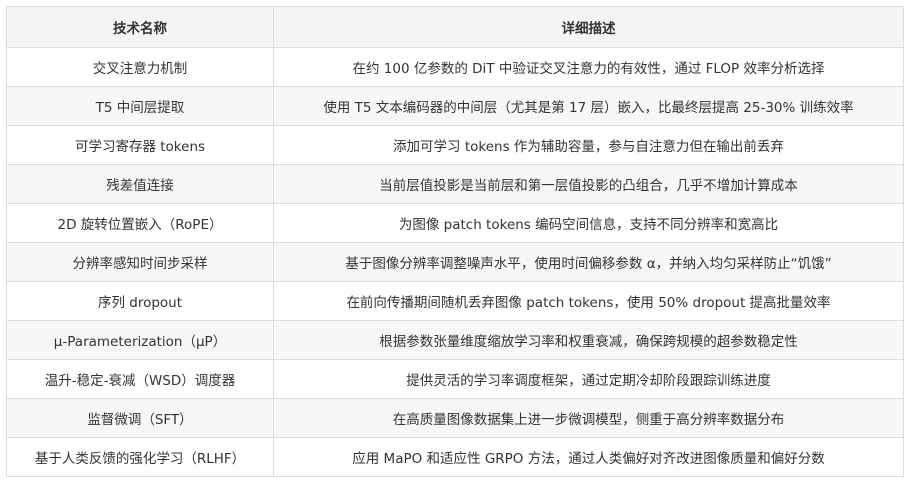  I want to click on tech-name-cell: 可学习寄存器 tokens, so click(140, 145).